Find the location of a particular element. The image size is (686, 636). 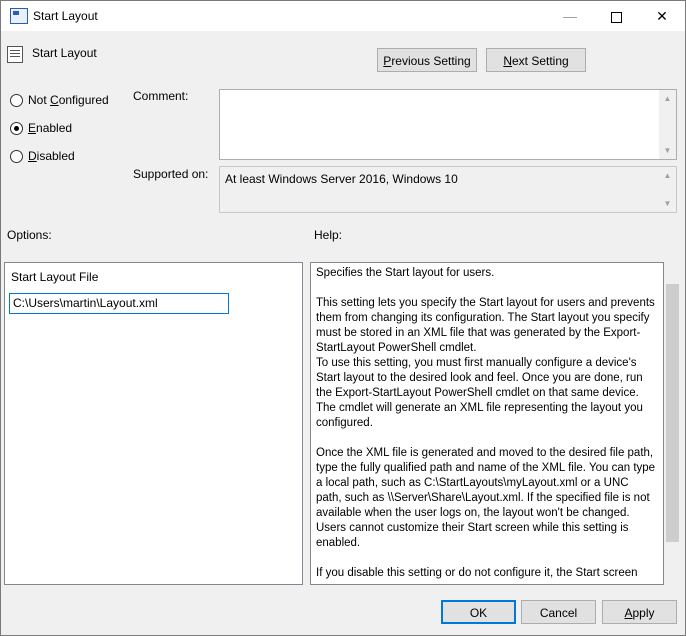

comment-scroll-up-icon: ▲ is located at coordinates (667, 98).